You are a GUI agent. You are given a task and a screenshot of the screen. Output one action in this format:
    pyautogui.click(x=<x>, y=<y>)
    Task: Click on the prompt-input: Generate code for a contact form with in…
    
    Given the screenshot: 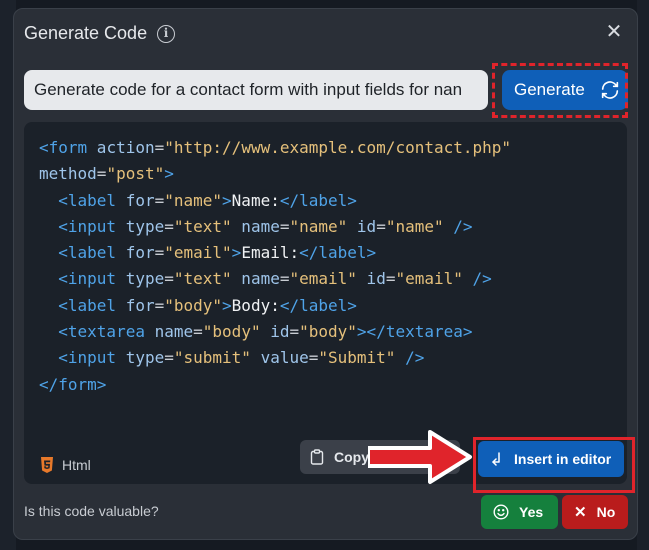 What is the action you would take?
    pyautogui.click(x=256, y=90)
    